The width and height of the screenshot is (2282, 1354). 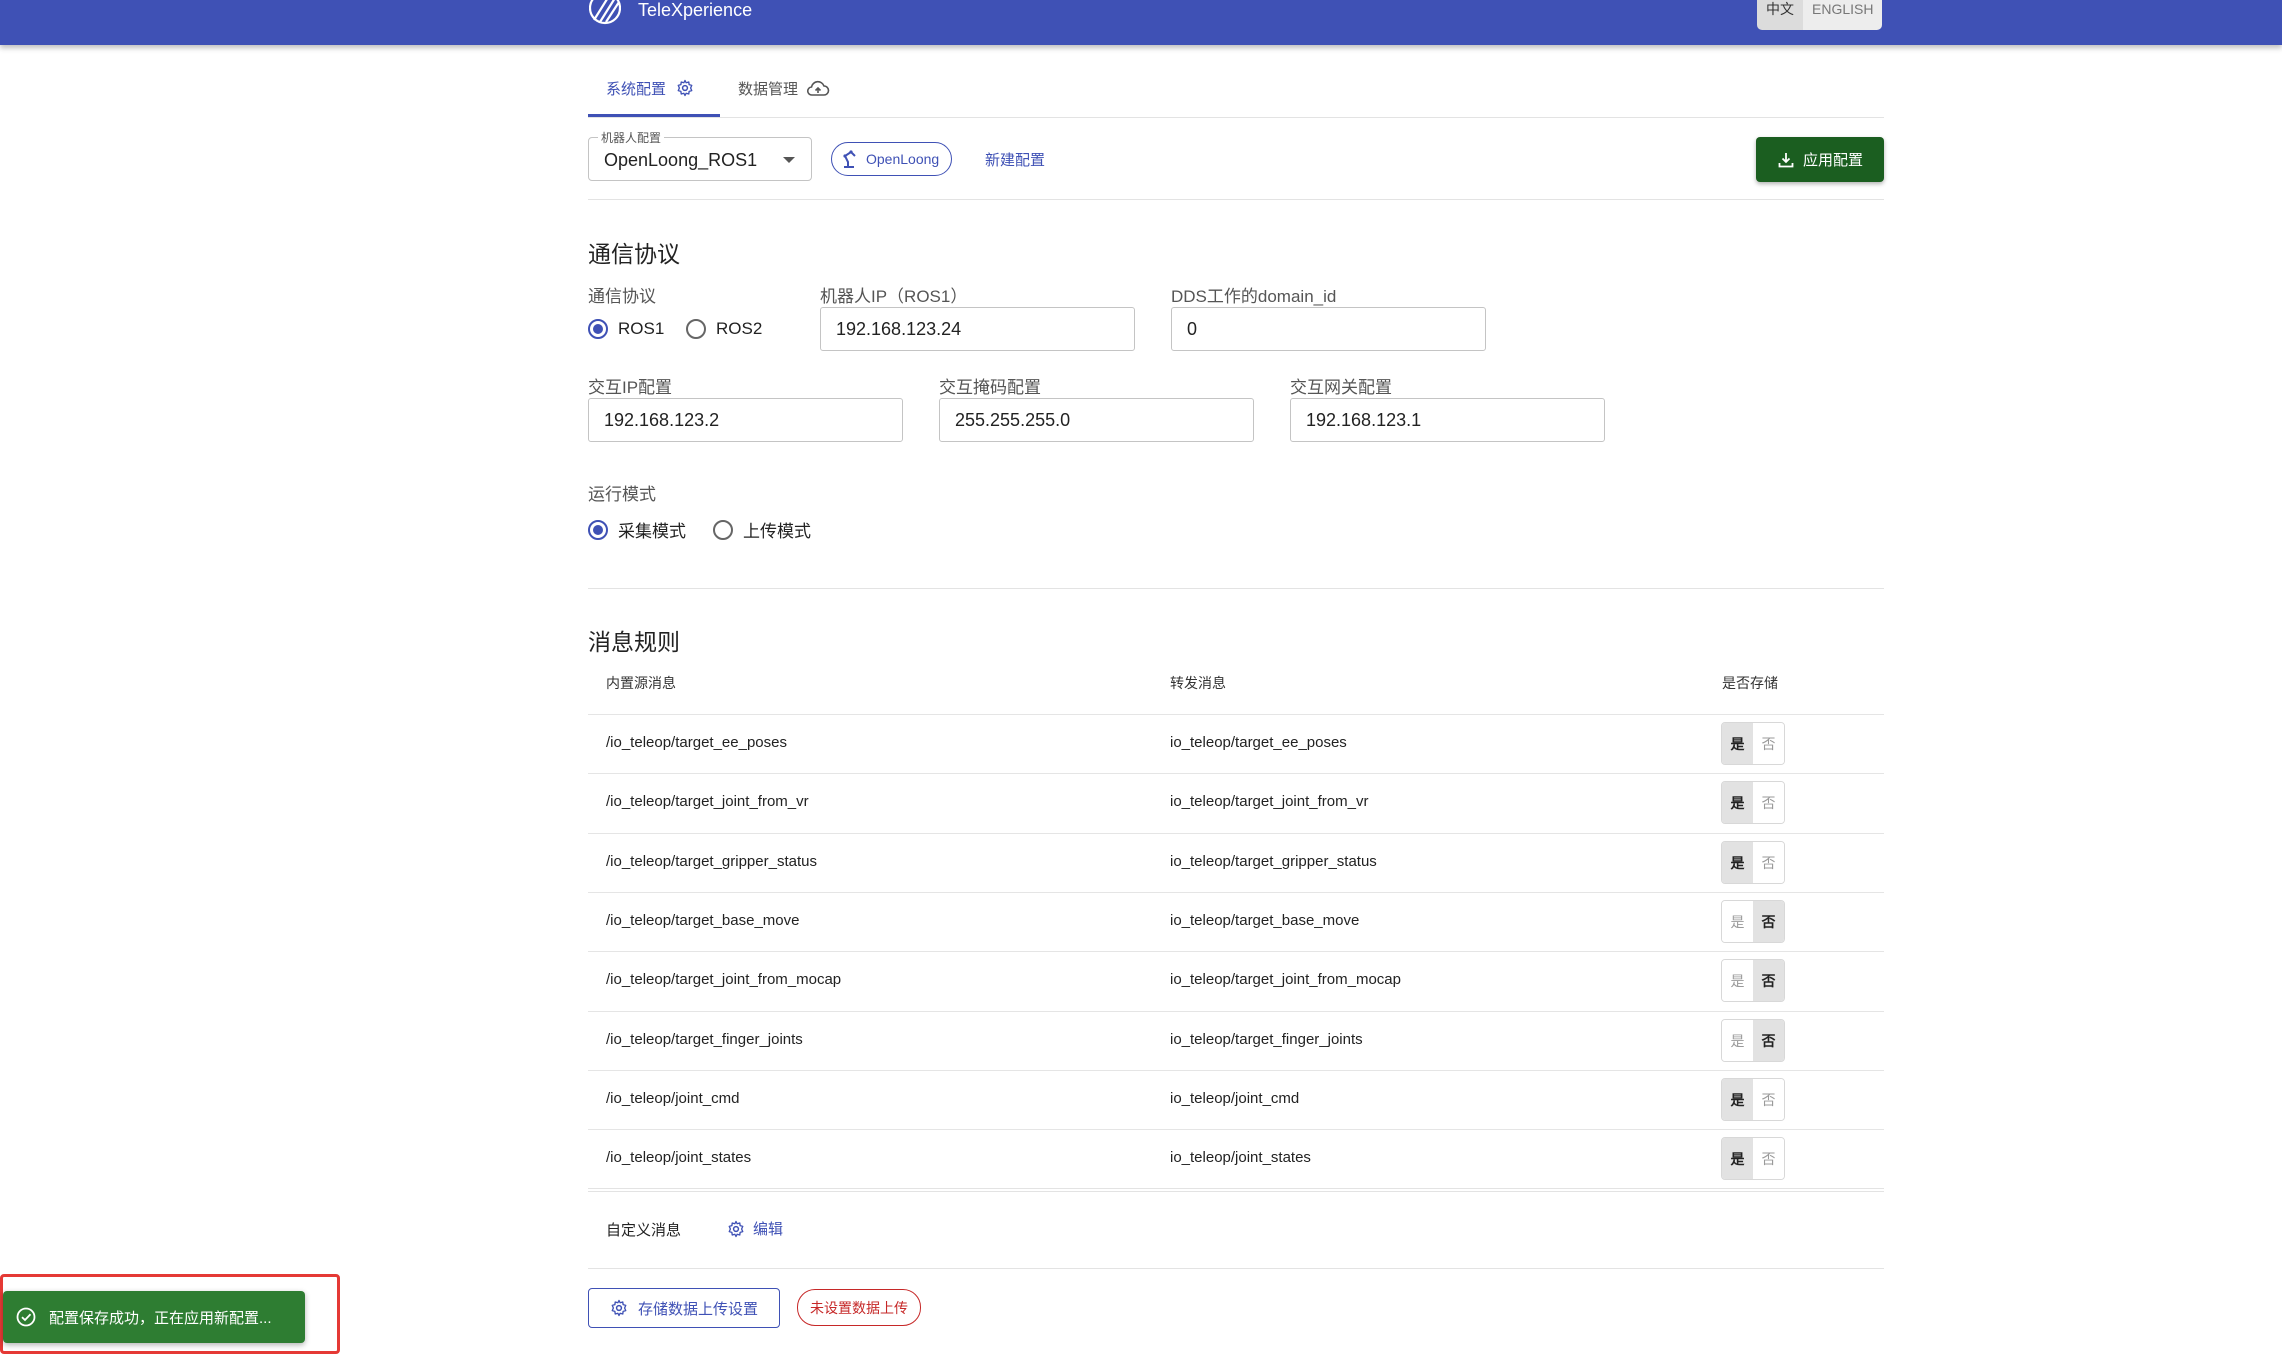 I want to click on tab-system-config-label: 系统配置, so click(x=636, y=89).